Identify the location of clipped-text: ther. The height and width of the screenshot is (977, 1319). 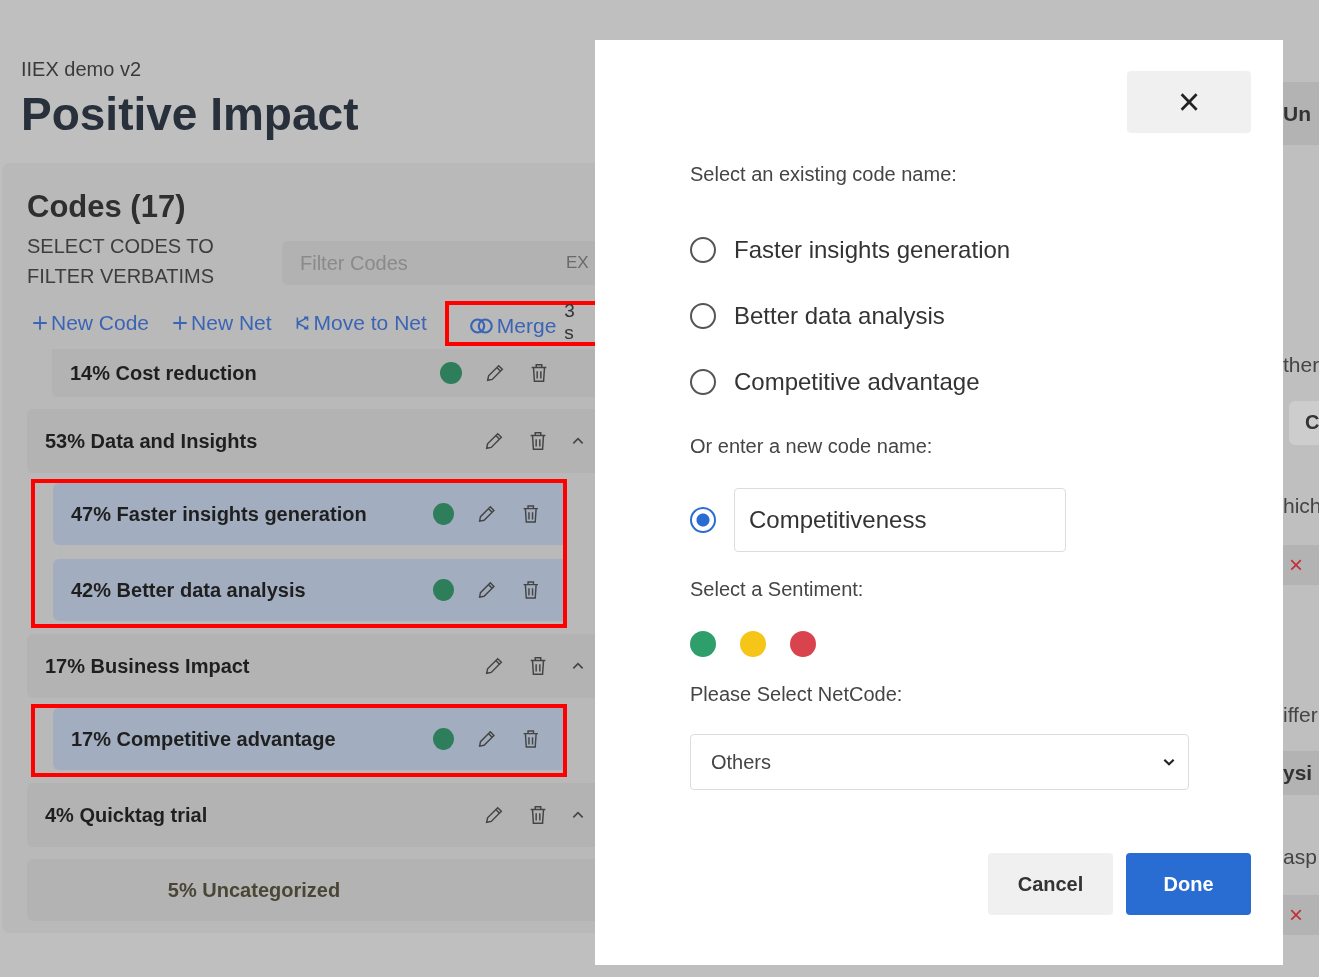
(1301, 365).